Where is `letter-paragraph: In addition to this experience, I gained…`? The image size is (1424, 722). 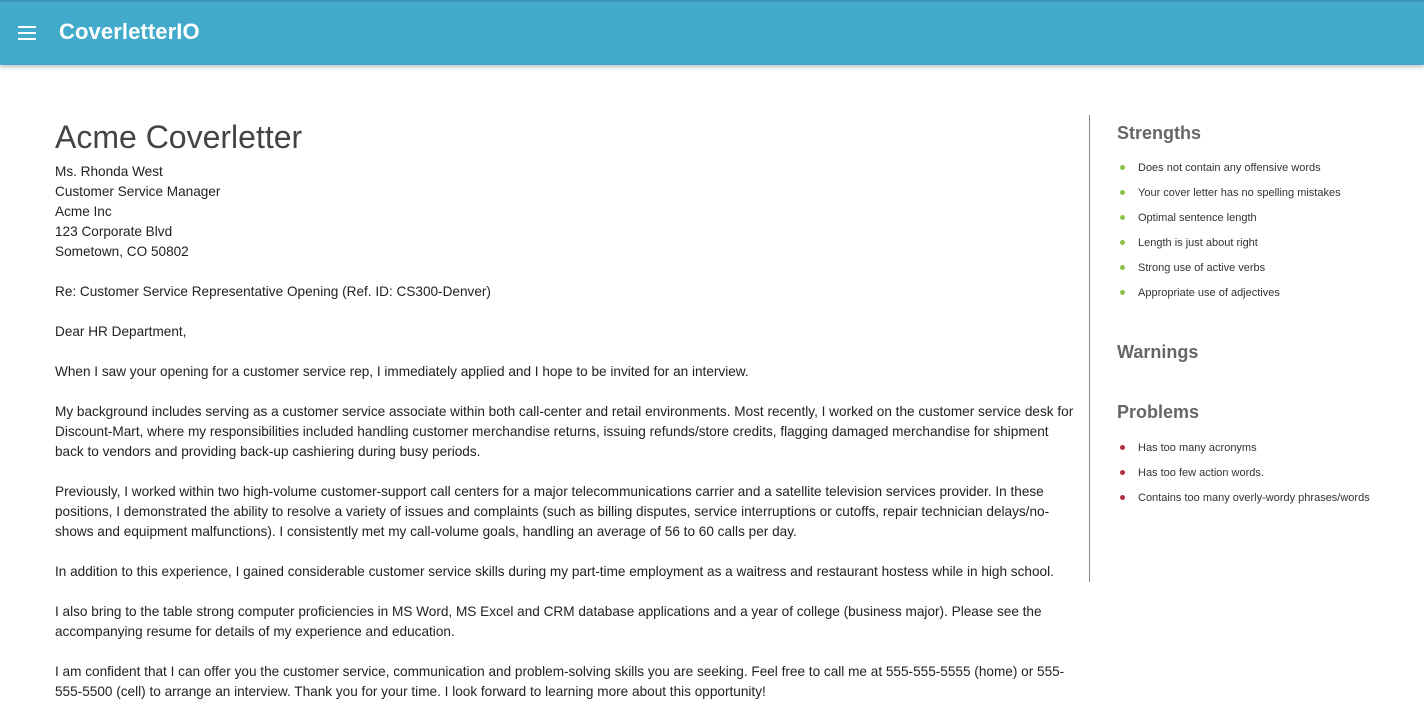 letter-paragraph: In addition to this experience, I gained… is located at coordinates (554, 571).